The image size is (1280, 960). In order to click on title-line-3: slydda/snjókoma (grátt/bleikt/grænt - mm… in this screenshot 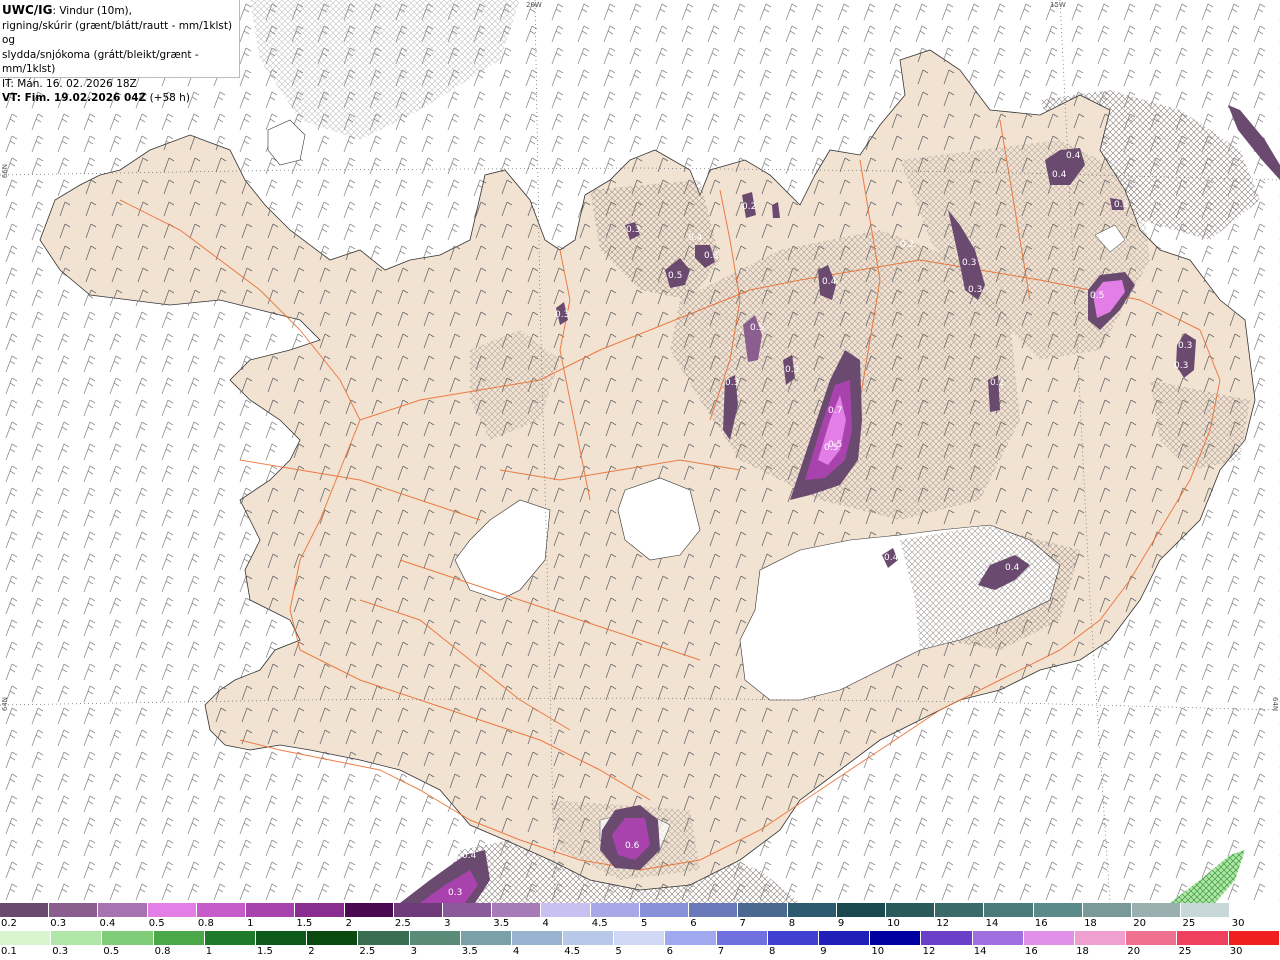, I will do `click(100, 62)`.